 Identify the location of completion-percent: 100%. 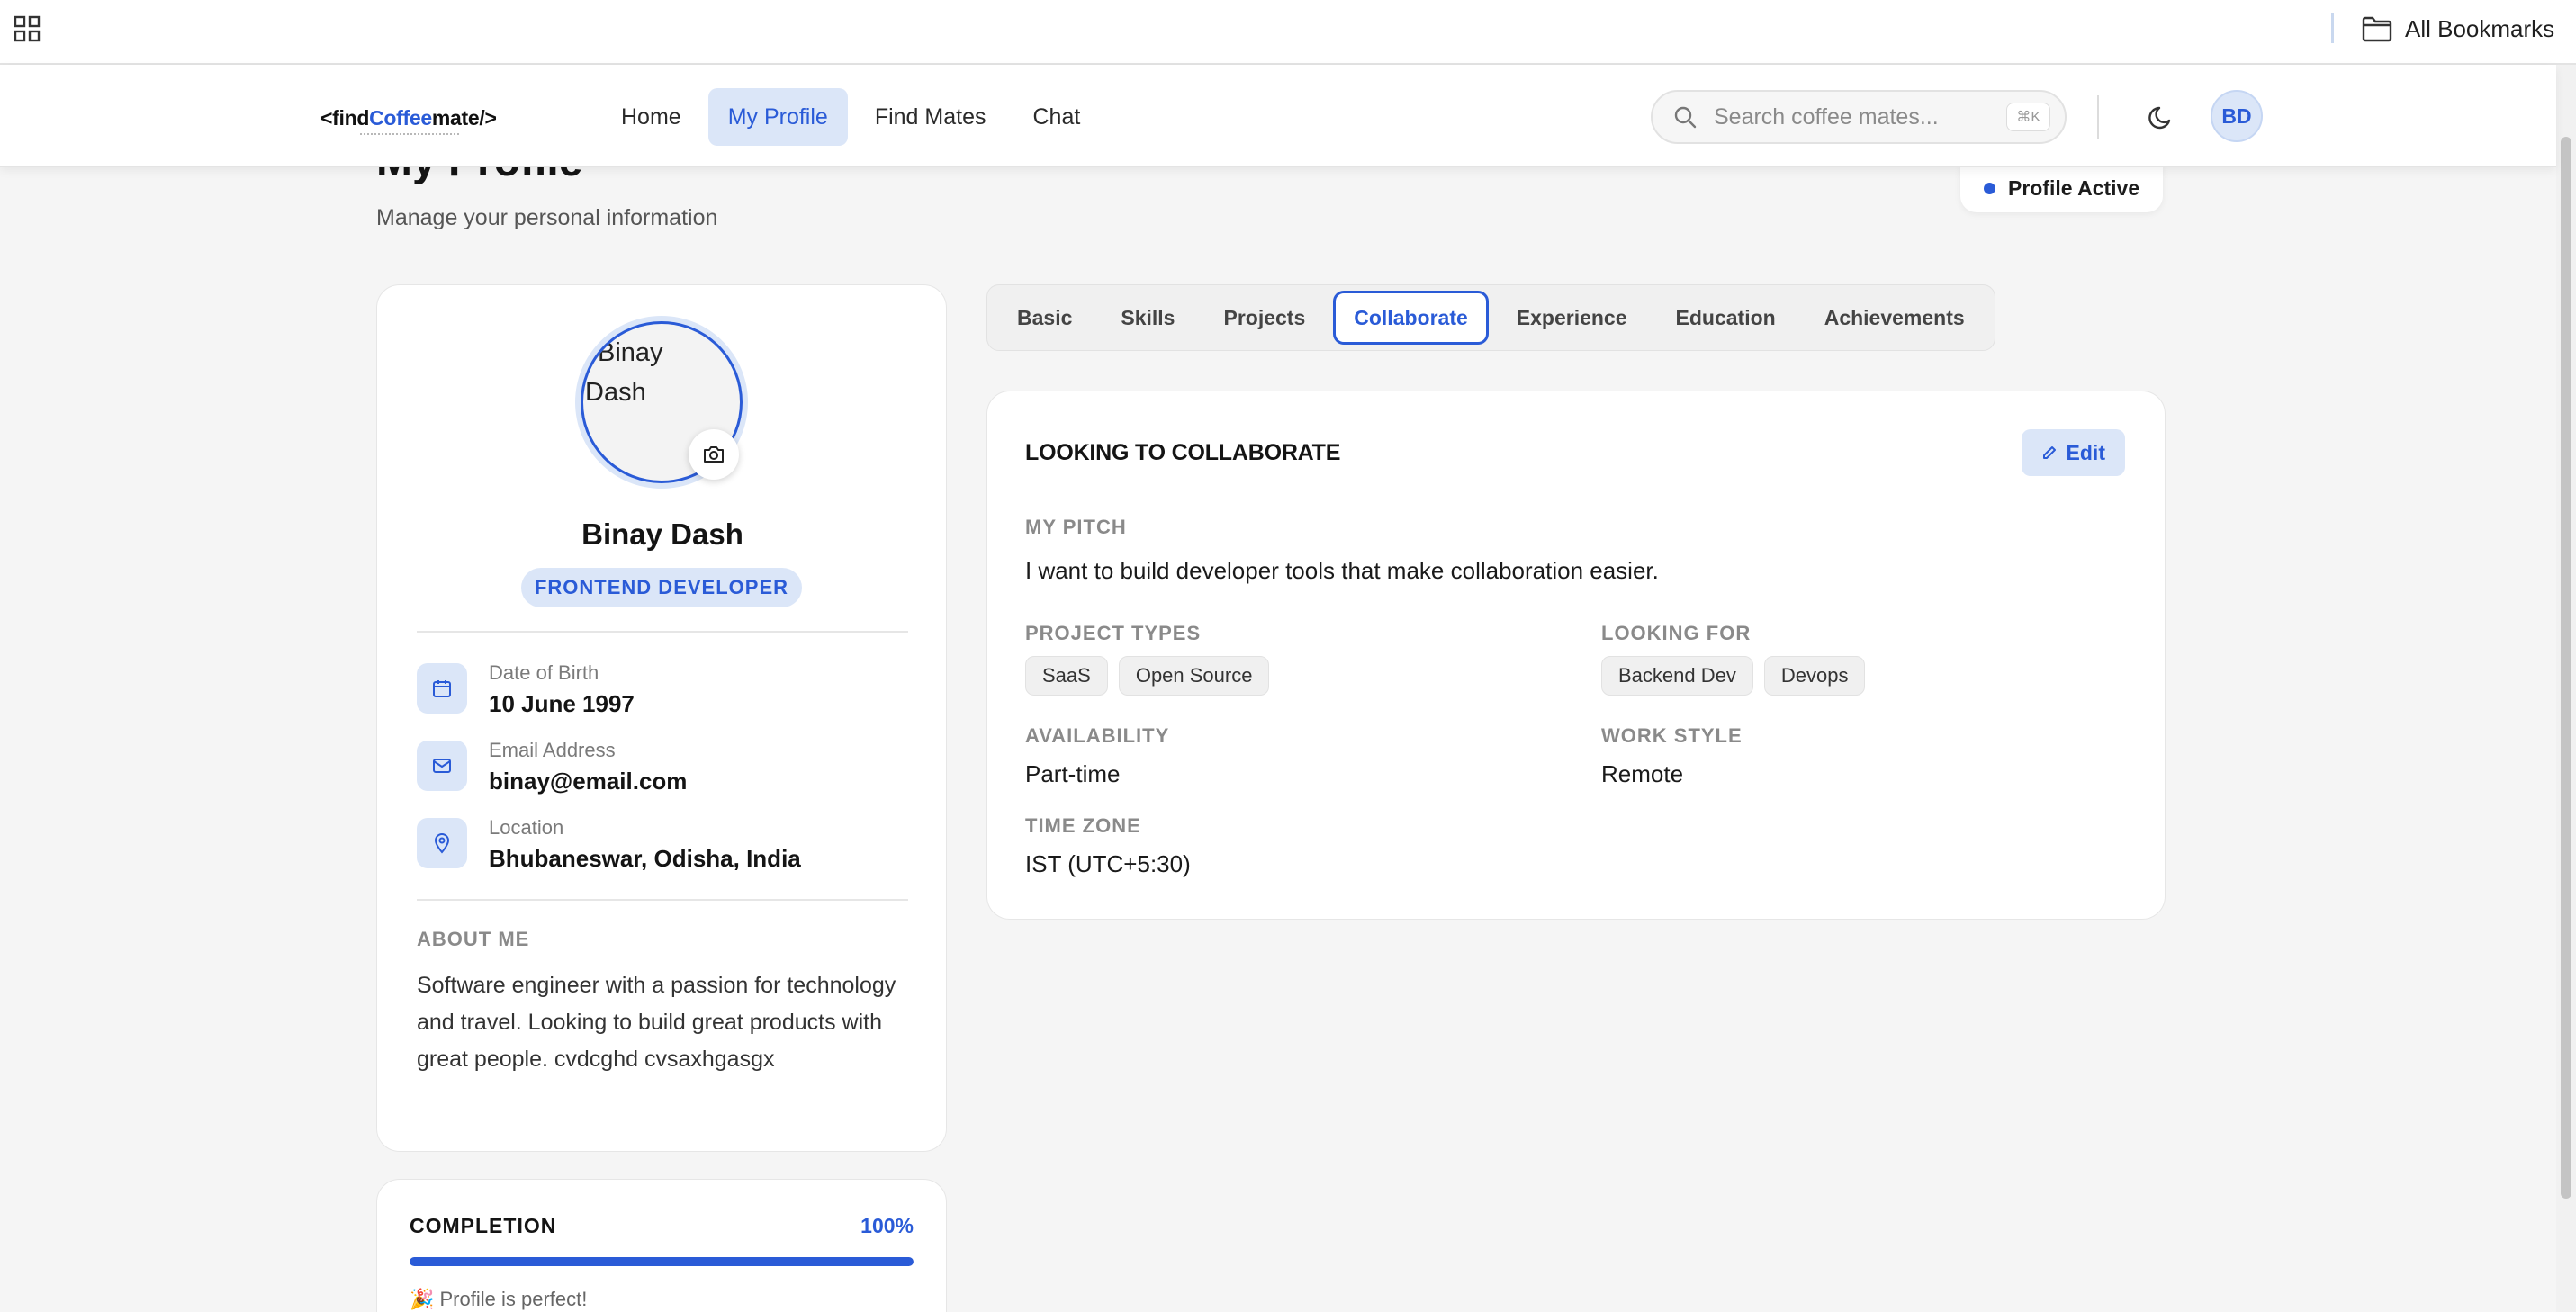
(887, 1225).